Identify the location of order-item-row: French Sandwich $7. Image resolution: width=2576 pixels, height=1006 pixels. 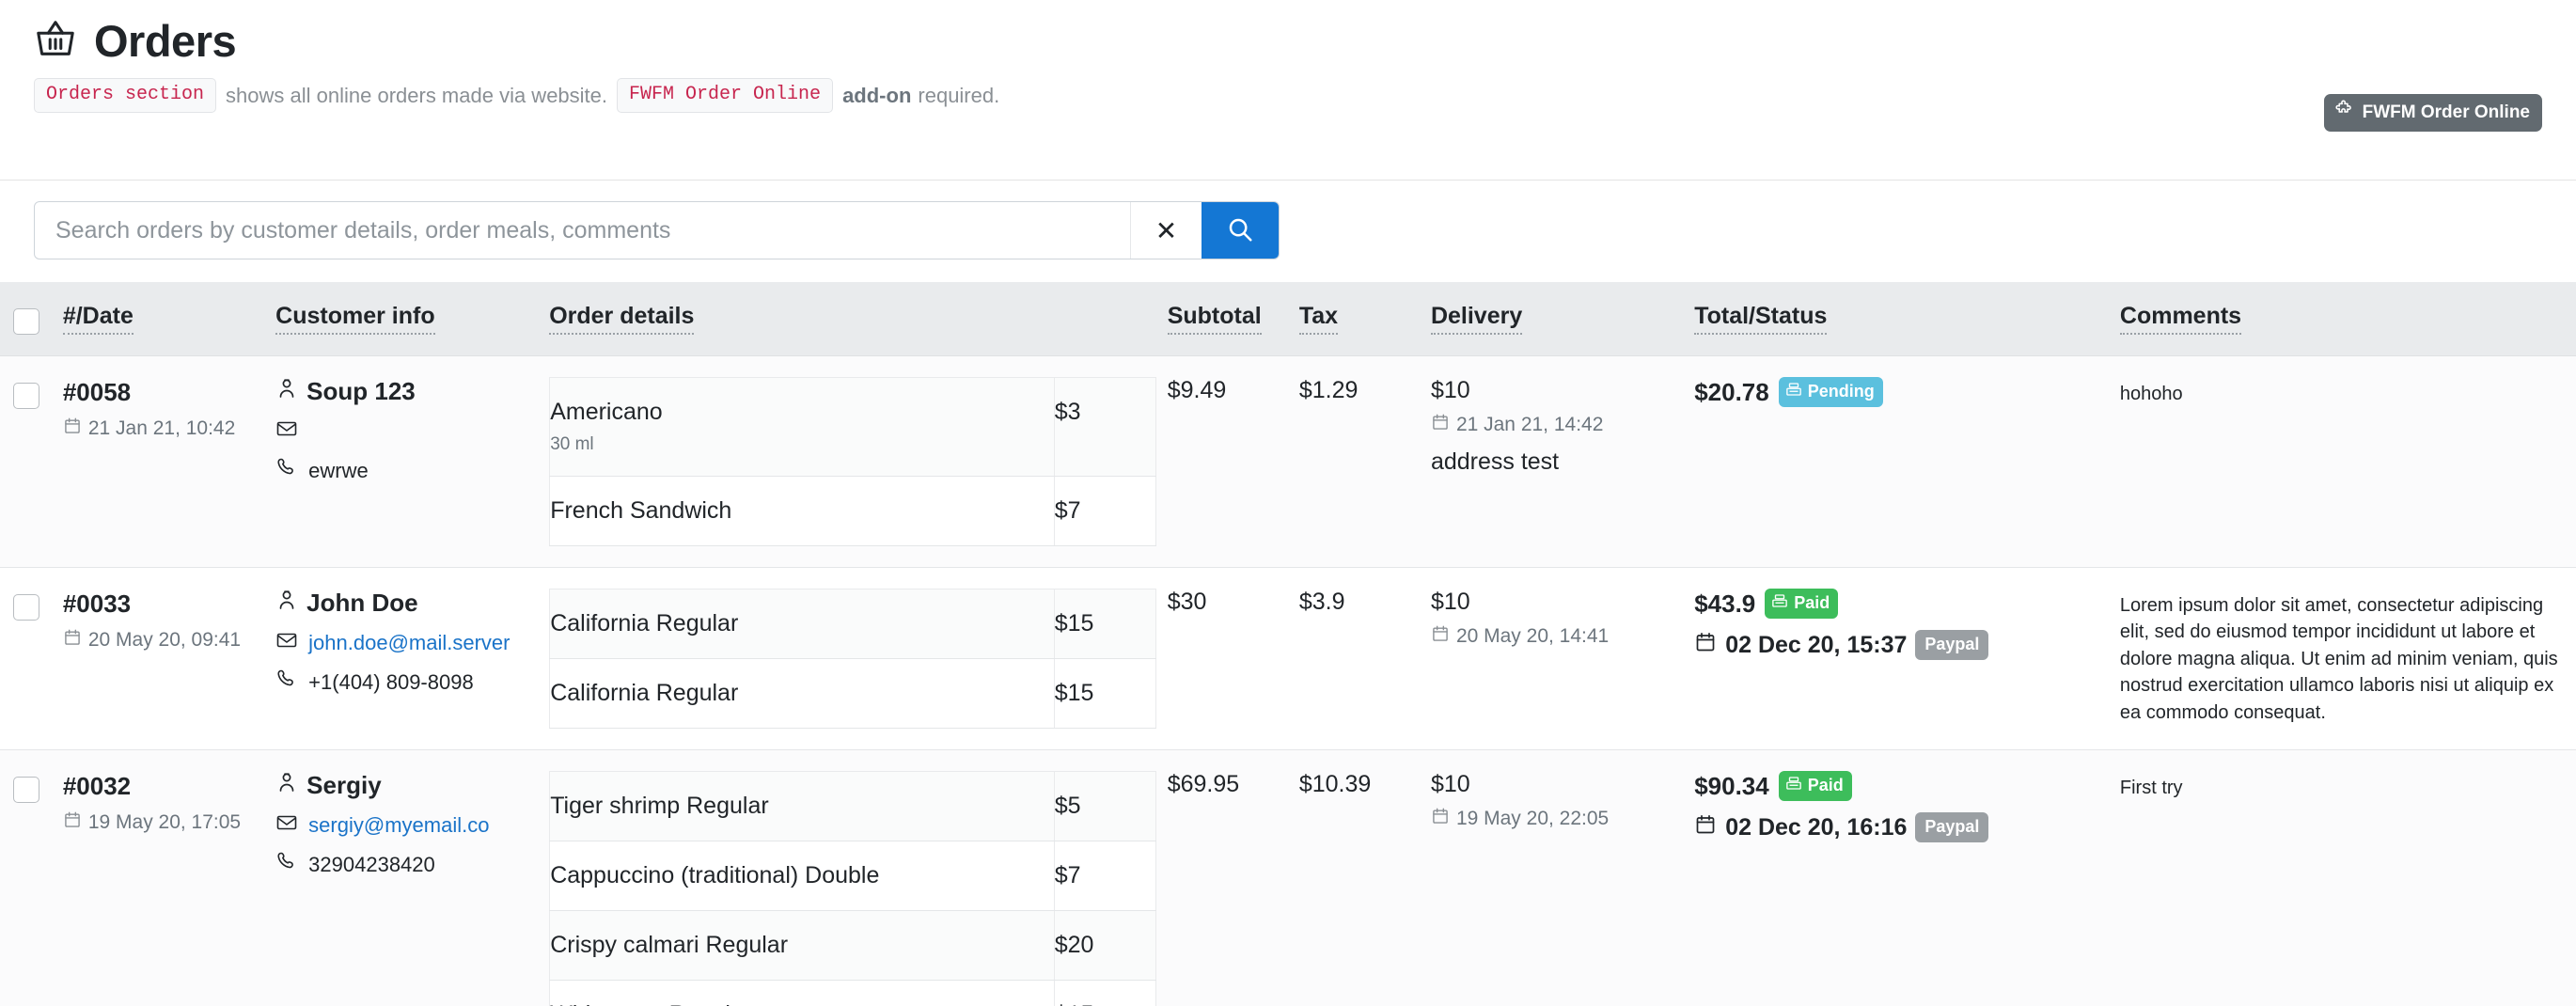
(853, 511).